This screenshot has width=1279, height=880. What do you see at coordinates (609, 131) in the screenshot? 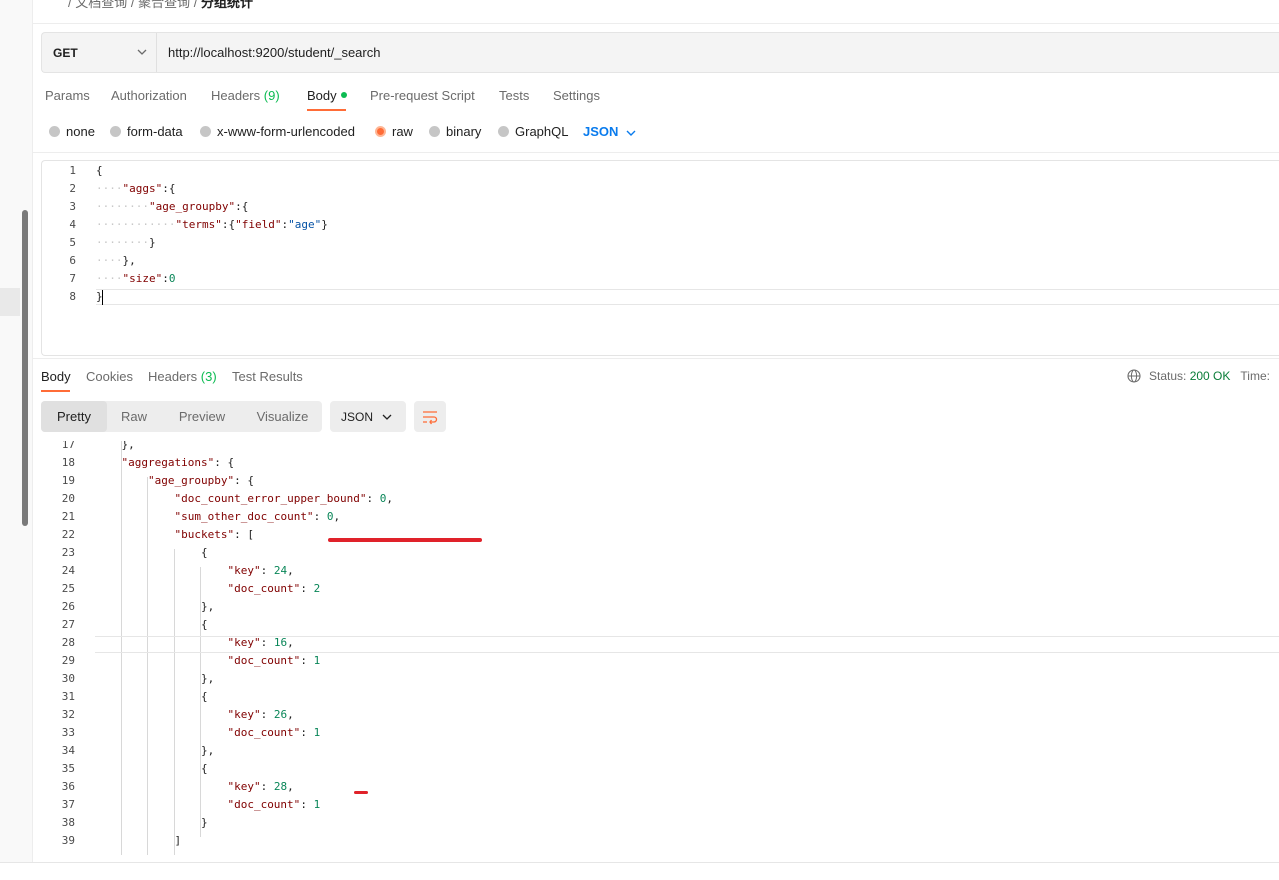
I see `body-language-select: JSON` at bounding box center [609, 131].